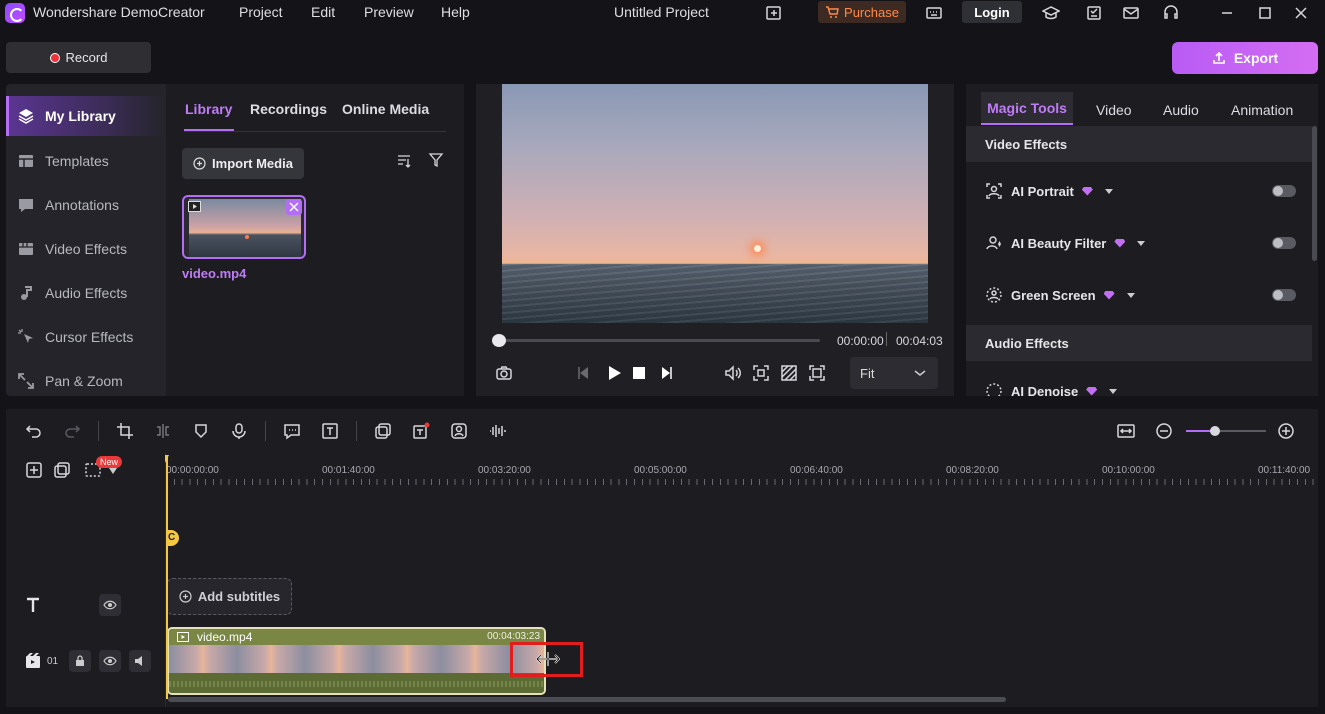 The height and width of the screenshot is (714, 1325). I want to click on support-icon, so click(1171, 13).